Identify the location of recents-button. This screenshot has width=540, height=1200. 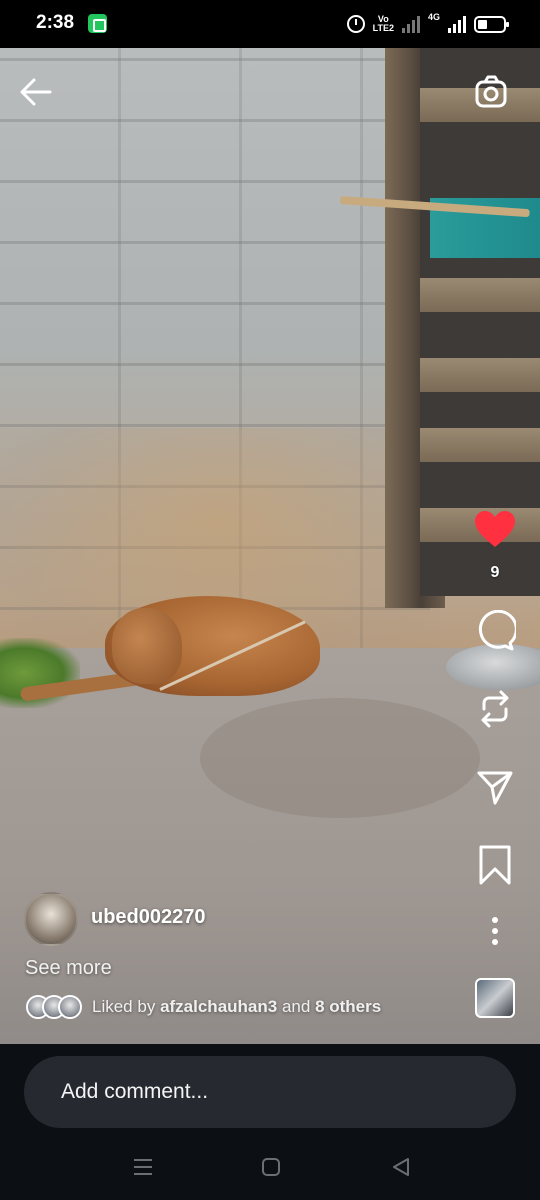
(143, 1167).